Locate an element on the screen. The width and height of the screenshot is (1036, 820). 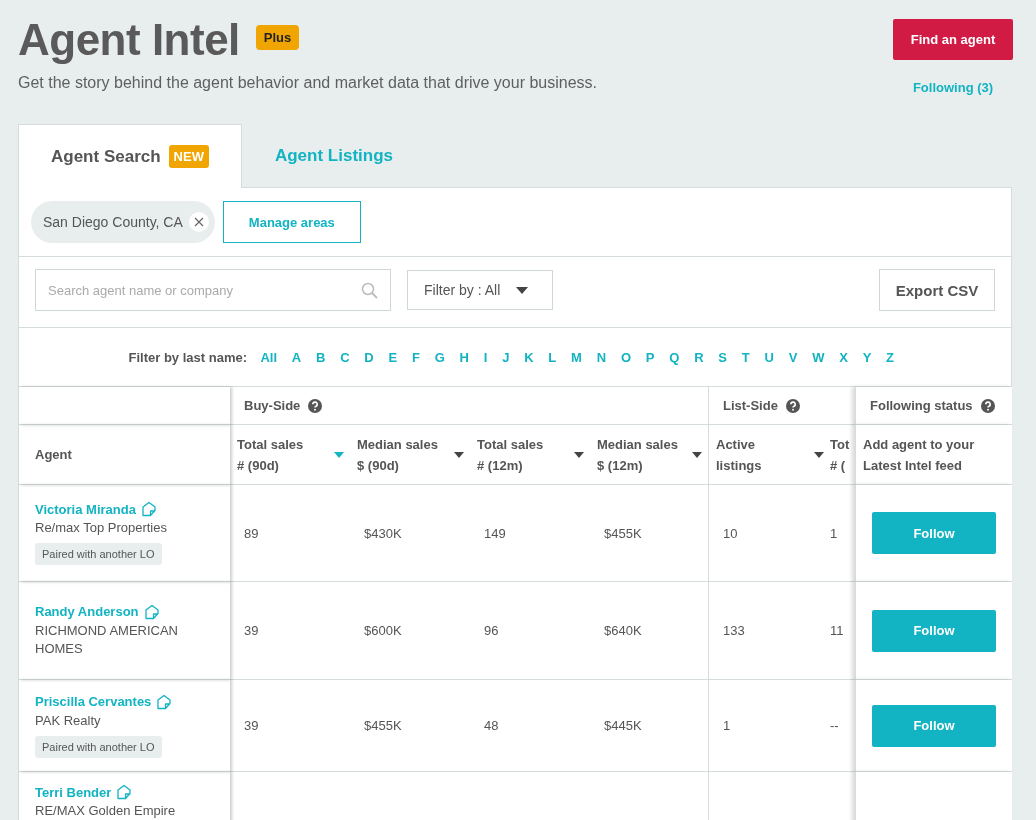
letter-link: V is located at coordinates (793, 357).